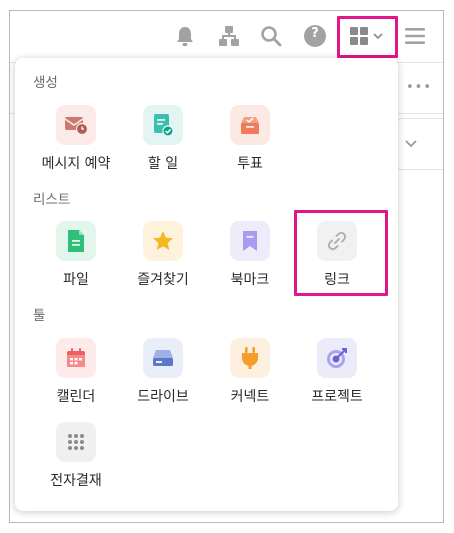 Image resolution: width=454 pixels, height=533 pixels. Describe the element at coordinates (76, 280) in the screenshot. I see `menu-item-label: 파일` at that location.